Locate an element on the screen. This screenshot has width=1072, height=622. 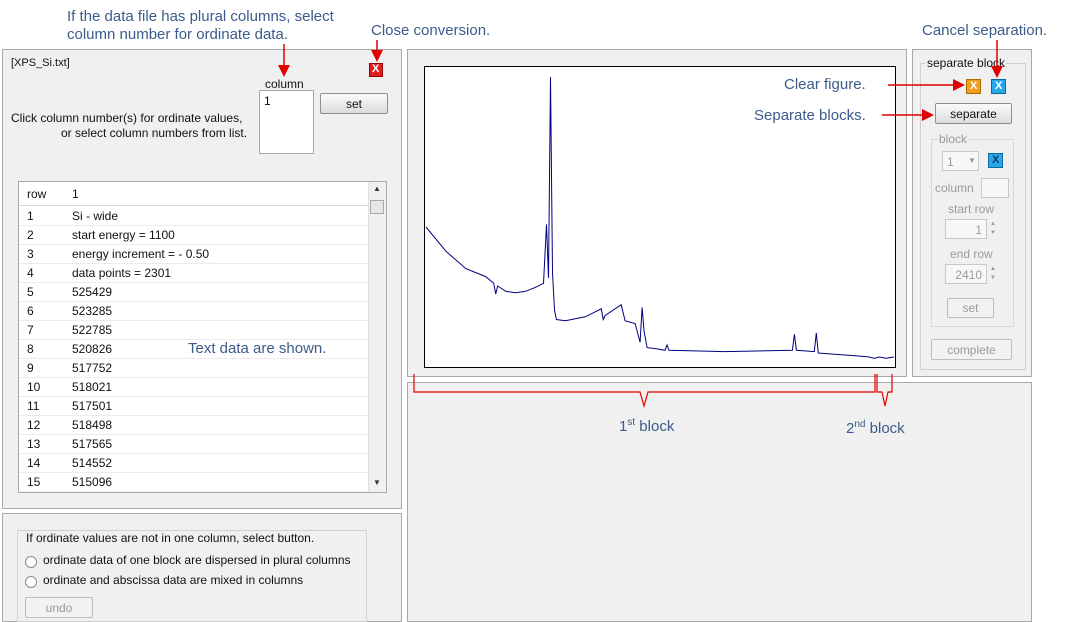
option-mixed-radio is located at coordinates (31, 582).